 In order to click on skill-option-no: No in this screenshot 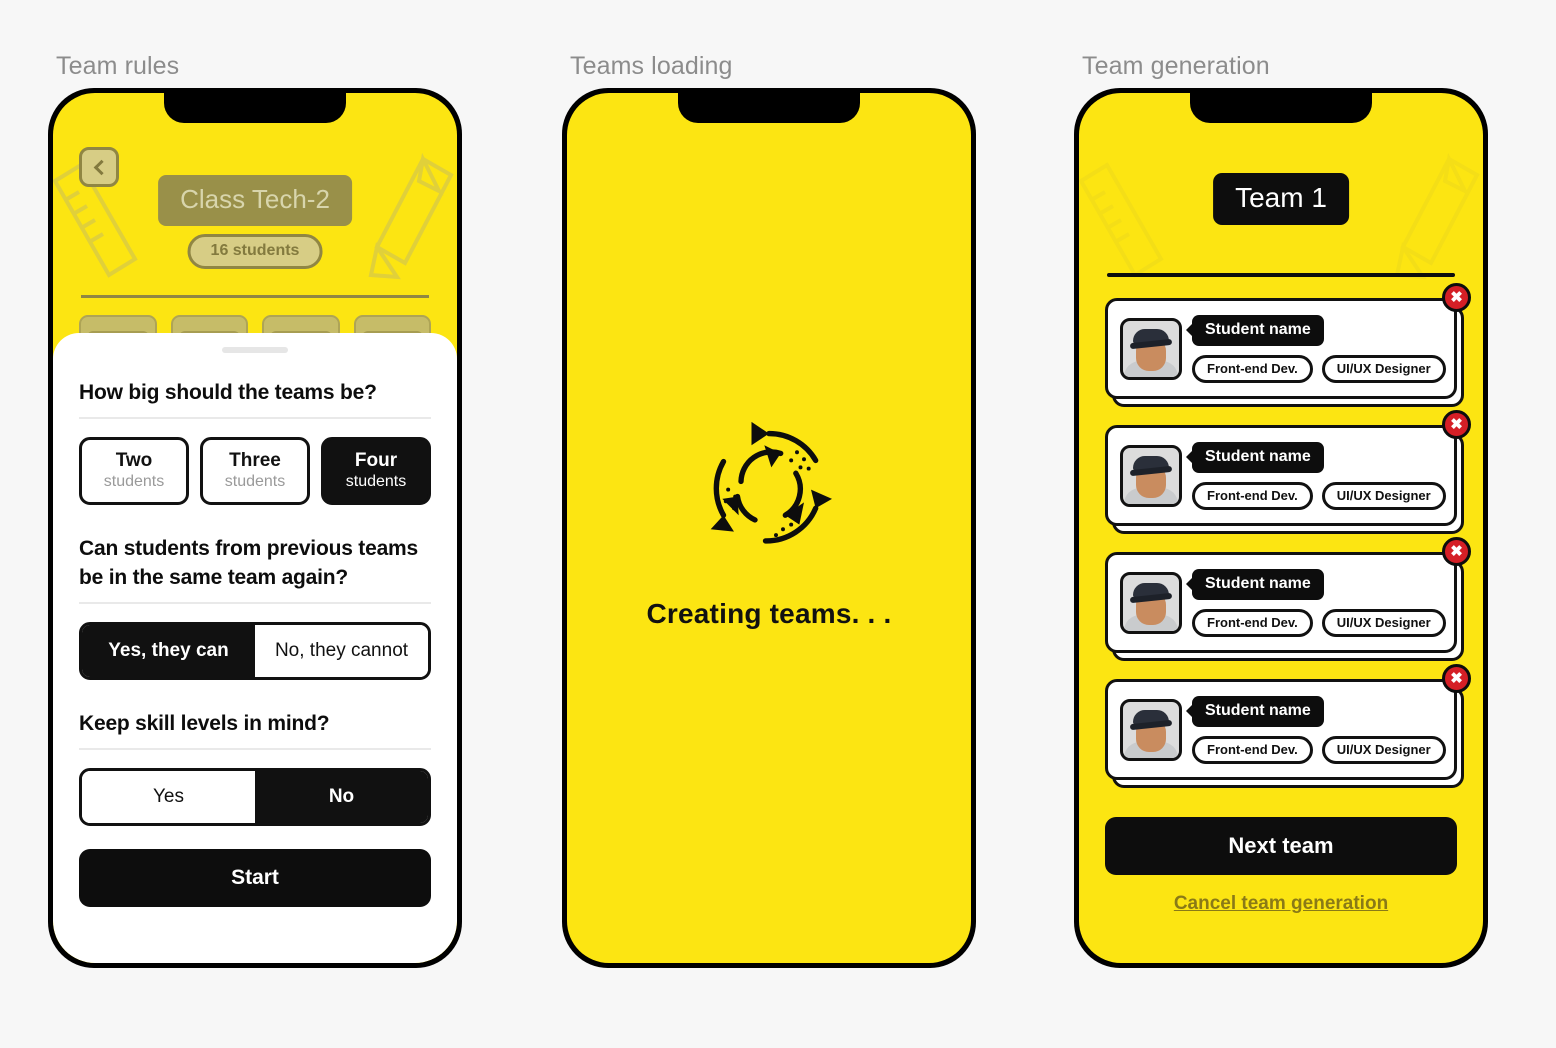, I will do `click(341, 796)`.